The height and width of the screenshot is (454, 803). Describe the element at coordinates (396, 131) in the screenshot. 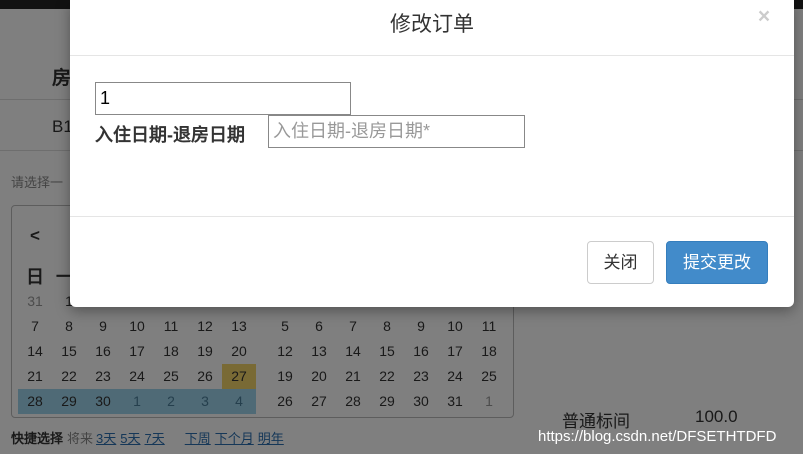

I see `date-range-input` at that location.